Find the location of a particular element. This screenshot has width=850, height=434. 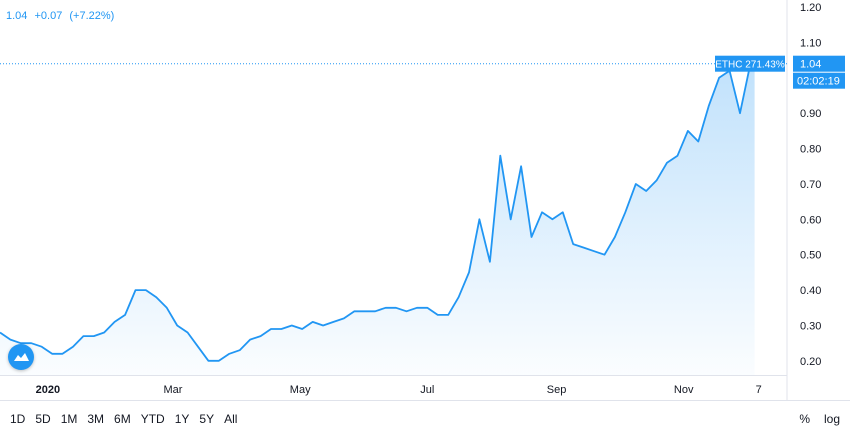

series-tag-label: ETHC 271.43% is located at coordinates (750, 65).